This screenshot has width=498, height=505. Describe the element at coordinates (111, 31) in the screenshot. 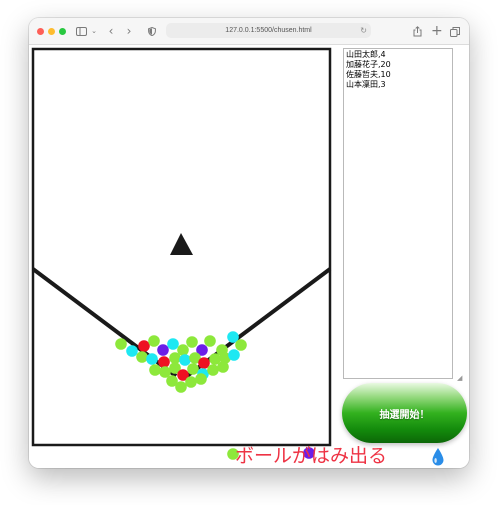

I see `back-icon: ‹` at that location.